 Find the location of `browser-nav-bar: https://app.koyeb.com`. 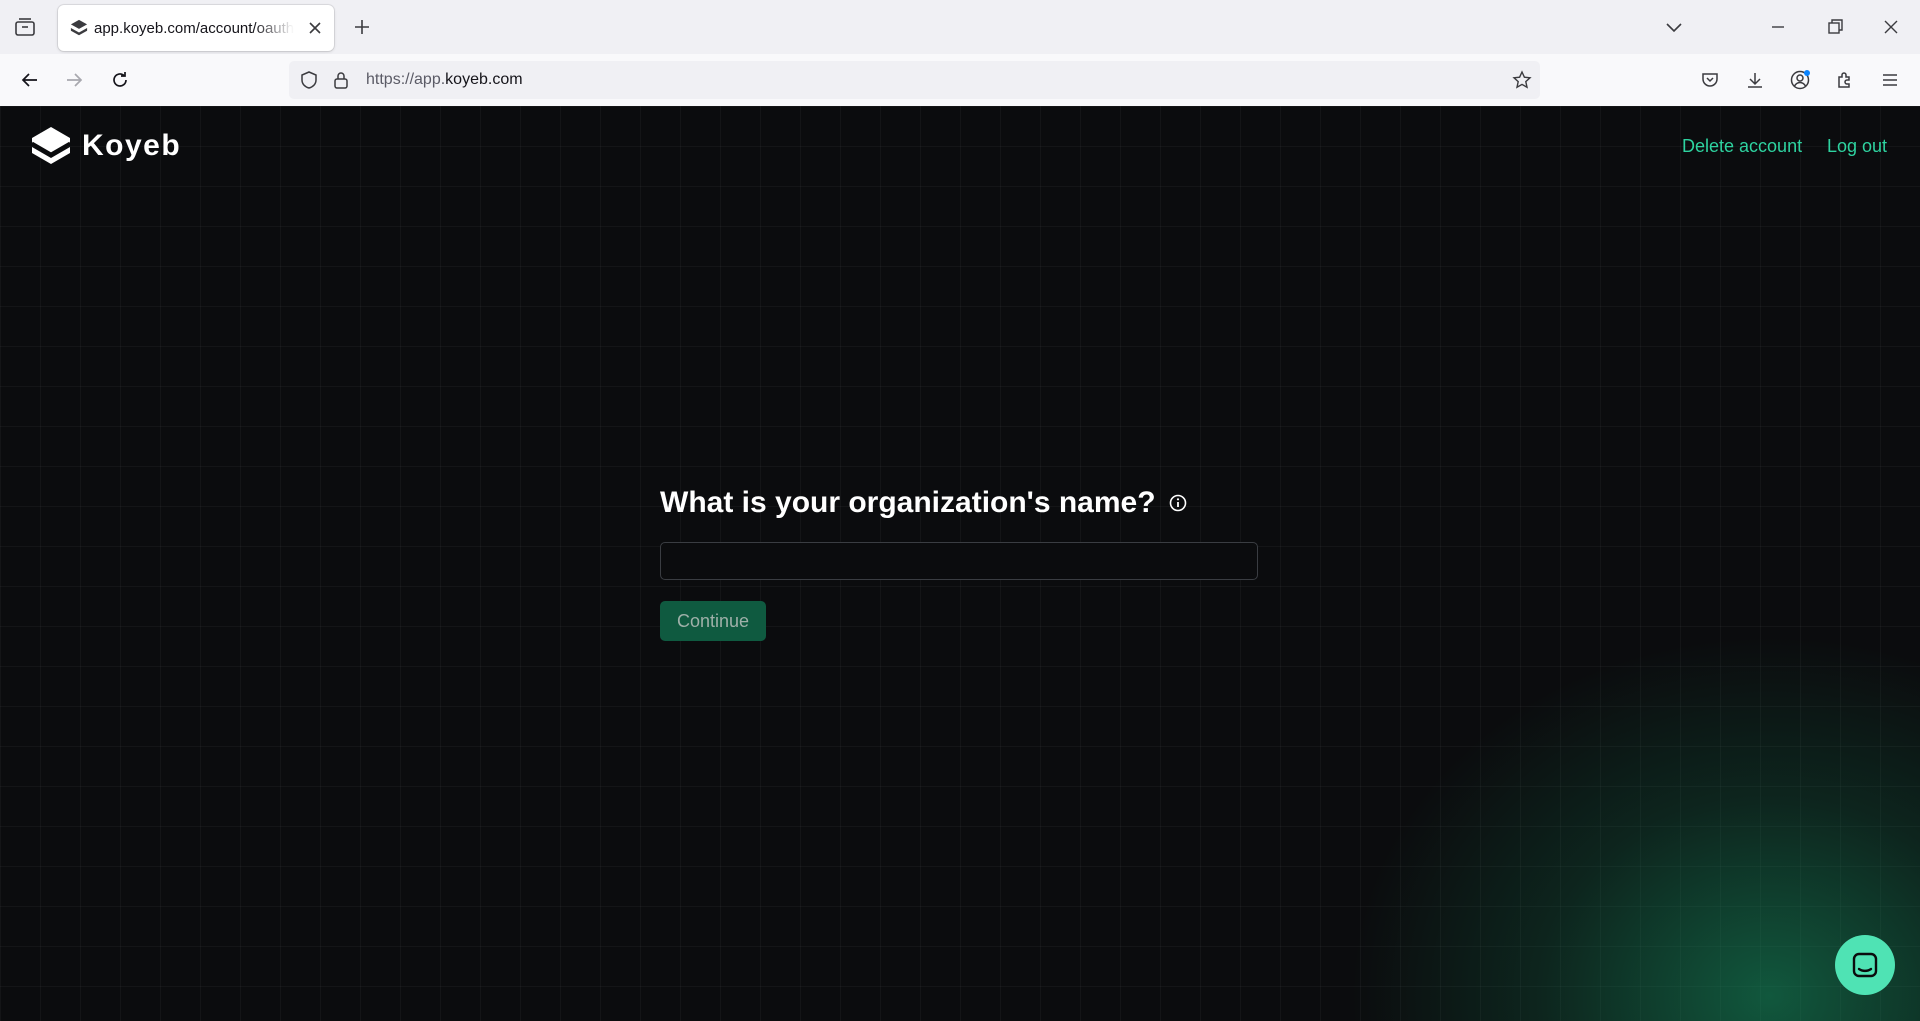

browser-nav-bar: https://app.koyeb.com is located at coordinates (960, 80).